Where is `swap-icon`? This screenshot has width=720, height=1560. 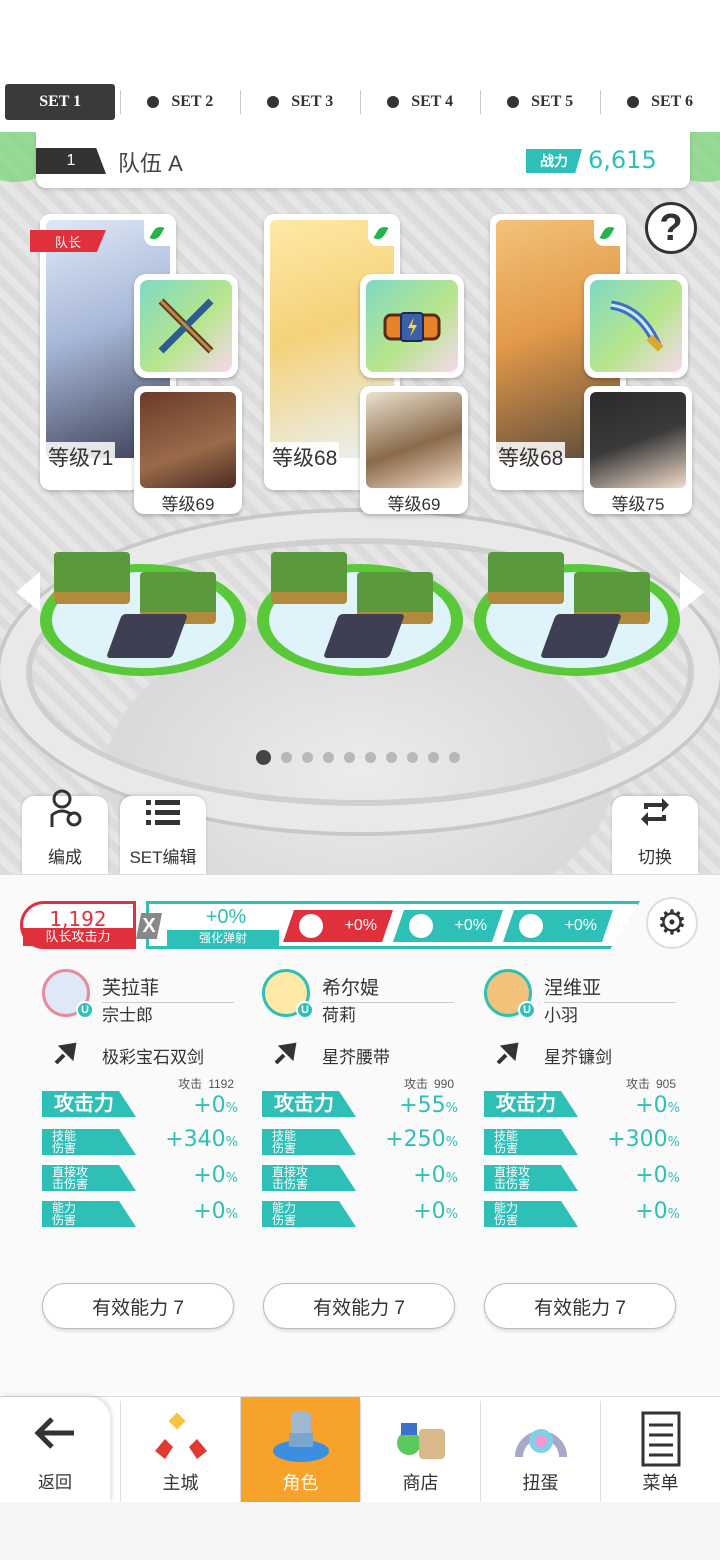 swap-icon is located at coordinates (655, 816).